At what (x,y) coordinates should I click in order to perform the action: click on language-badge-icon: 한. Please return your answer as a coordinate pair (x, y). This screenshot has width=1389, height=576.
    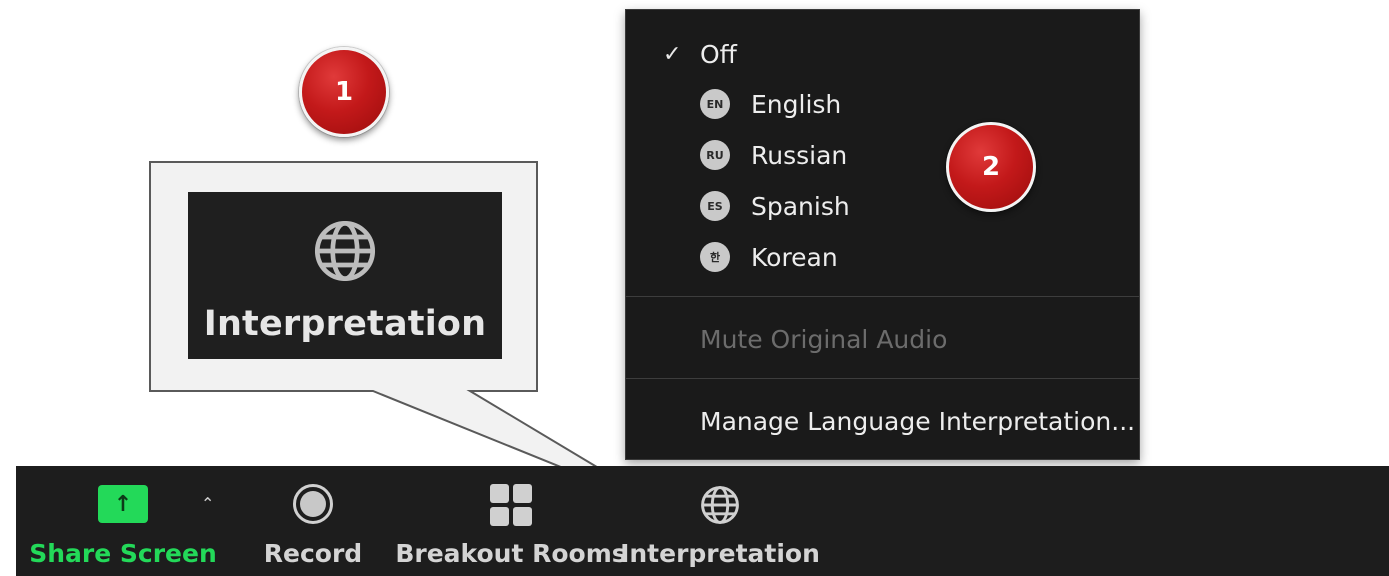
    Looking at the image, I should click on (715, 257).